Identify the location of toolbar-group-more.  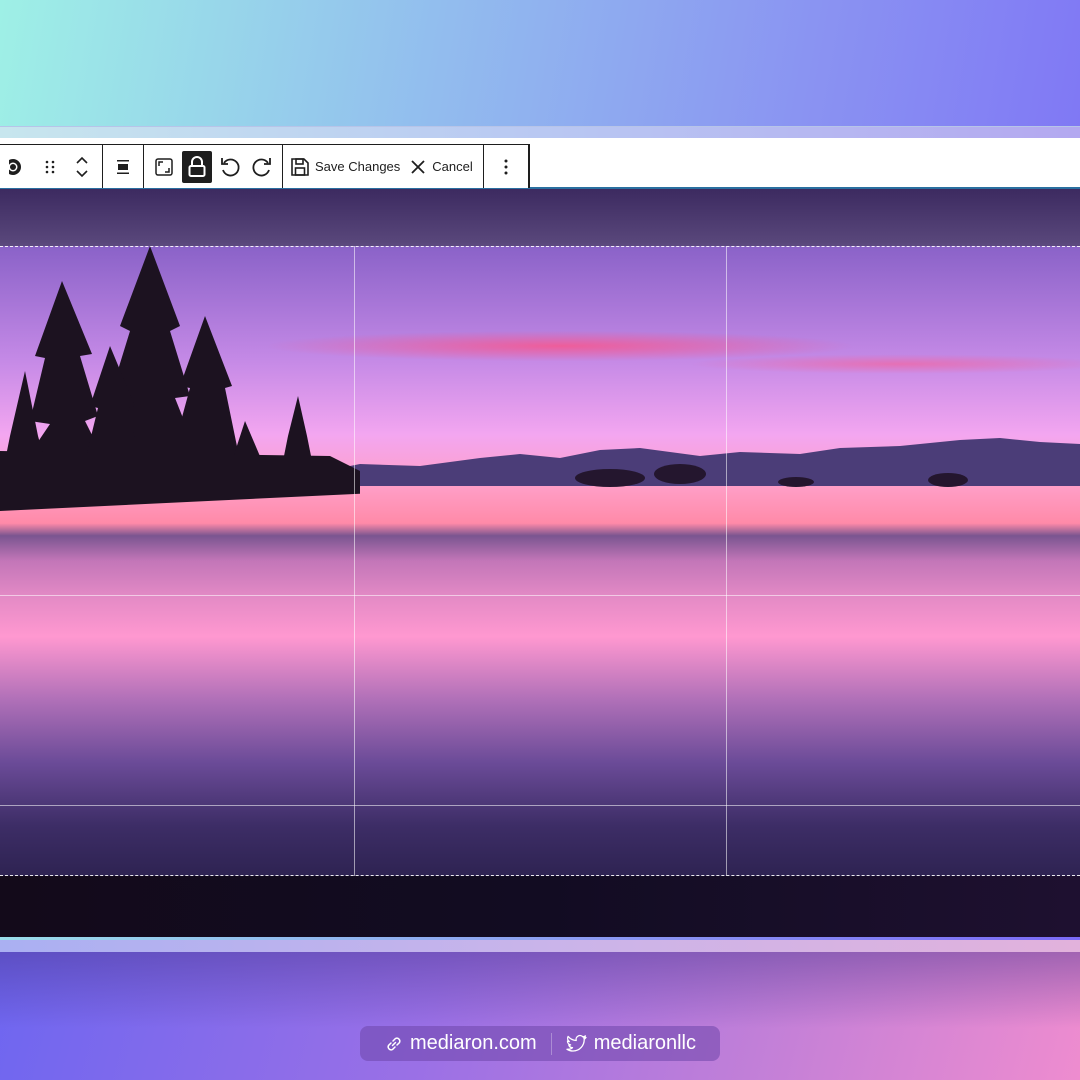
(506, 166).